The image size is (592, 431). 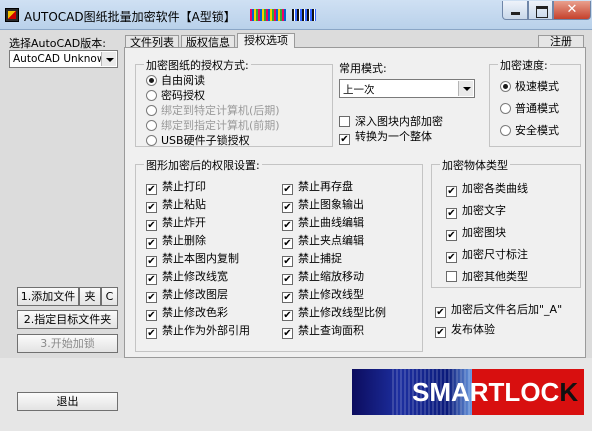 I want to click on speed-option-label: 安全模式, so click(x=537, y=130).